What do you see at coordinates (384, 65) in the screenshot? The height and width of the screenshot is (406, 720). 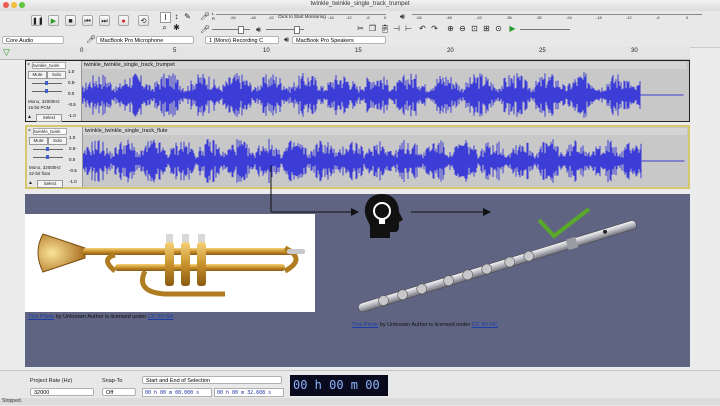 I see `clip-name: twinkle_twinkle_single_track_trumpet` at bounding box center [384, 65].